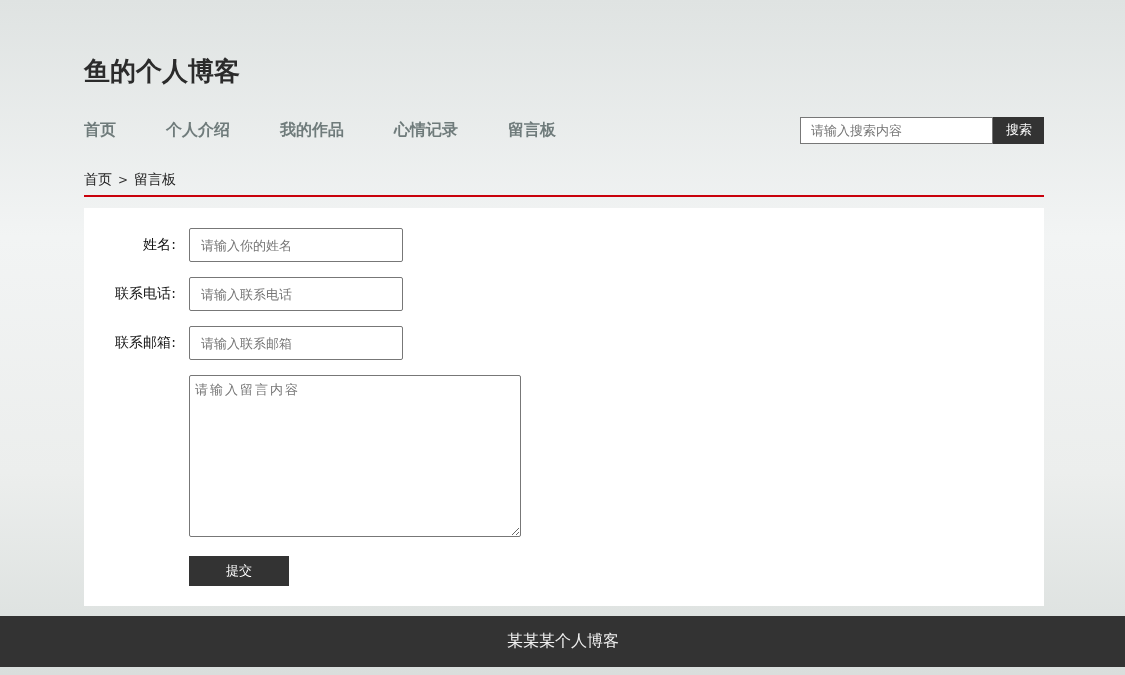 The image size is (1125, 675). Describe the element at coordinates (159, 245) in the screenshot. I see `field-label: 姓名:` at that location.